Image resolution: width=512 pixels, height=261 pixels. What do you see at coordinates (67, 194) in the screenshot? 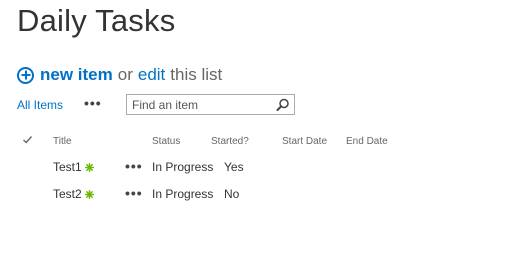
I see `item-title-link: Test2` at bounding box center [67, 194].